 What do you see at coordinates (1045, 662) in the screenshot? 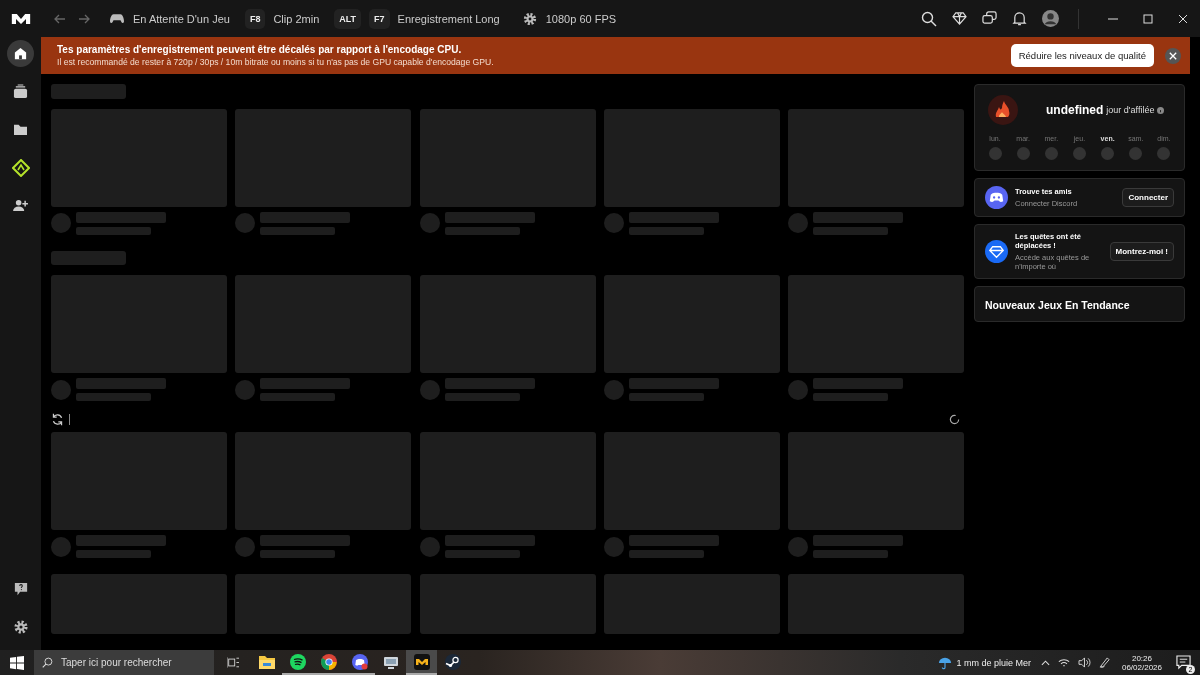
I see `chevron-up-icon` at bounding box center [1045, 662].